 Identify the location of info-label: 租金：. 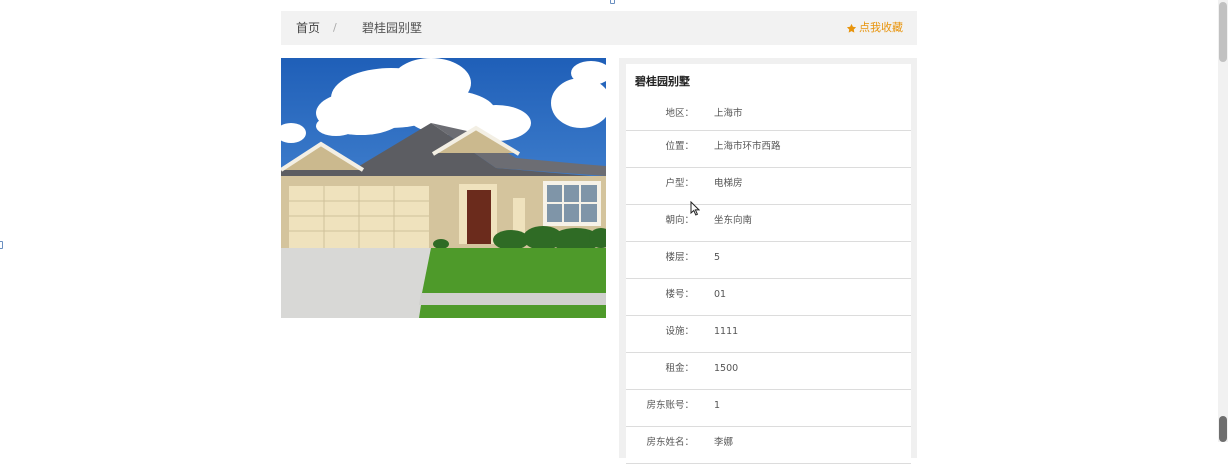
(679, 368).